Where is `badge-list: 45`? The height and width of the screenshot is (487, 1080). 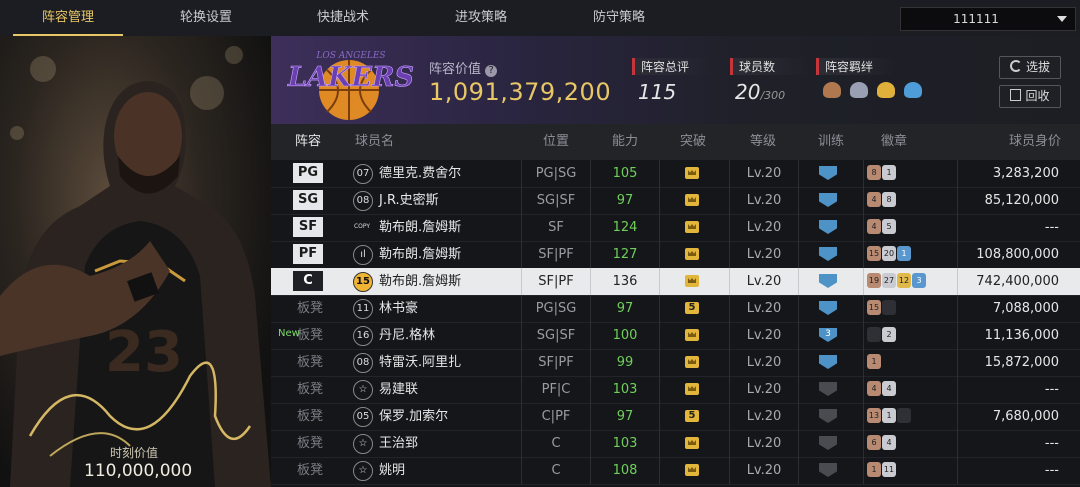 badge-list: 45 is located at coordinates (882, 227).